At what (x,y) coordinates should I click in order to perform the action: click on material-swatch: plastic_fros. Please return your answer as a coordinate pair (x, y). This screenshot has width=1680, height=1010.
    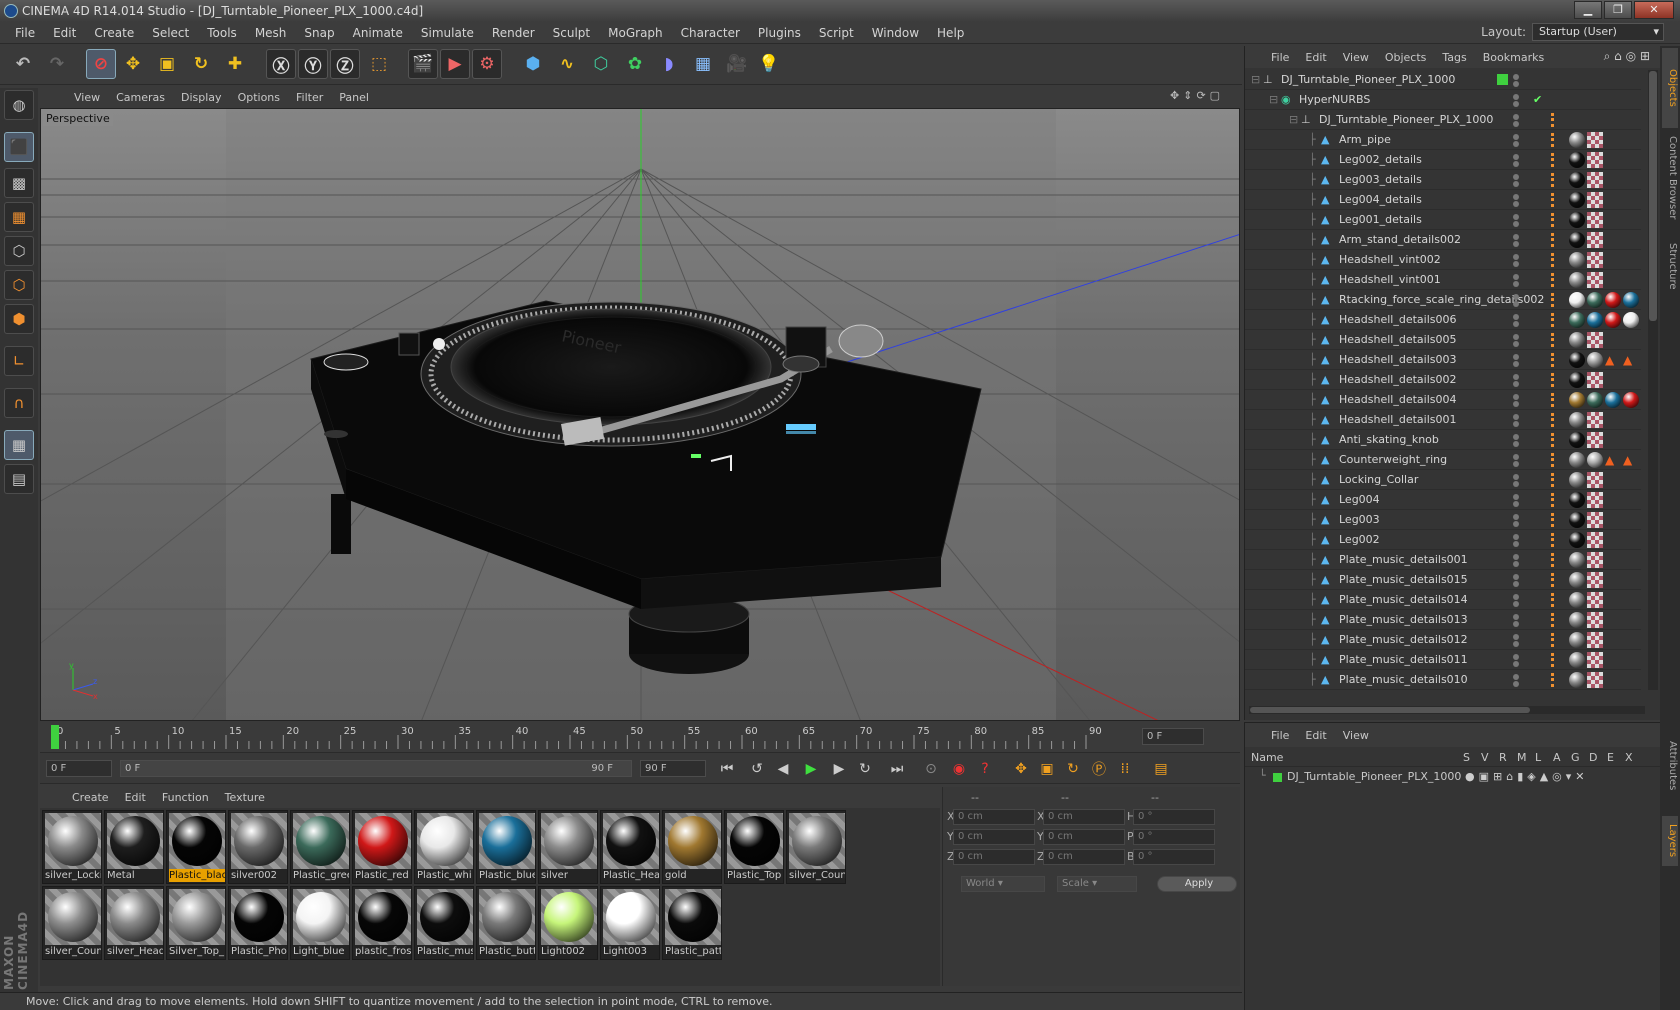
    Looking at the image, I should click on (382, 923).